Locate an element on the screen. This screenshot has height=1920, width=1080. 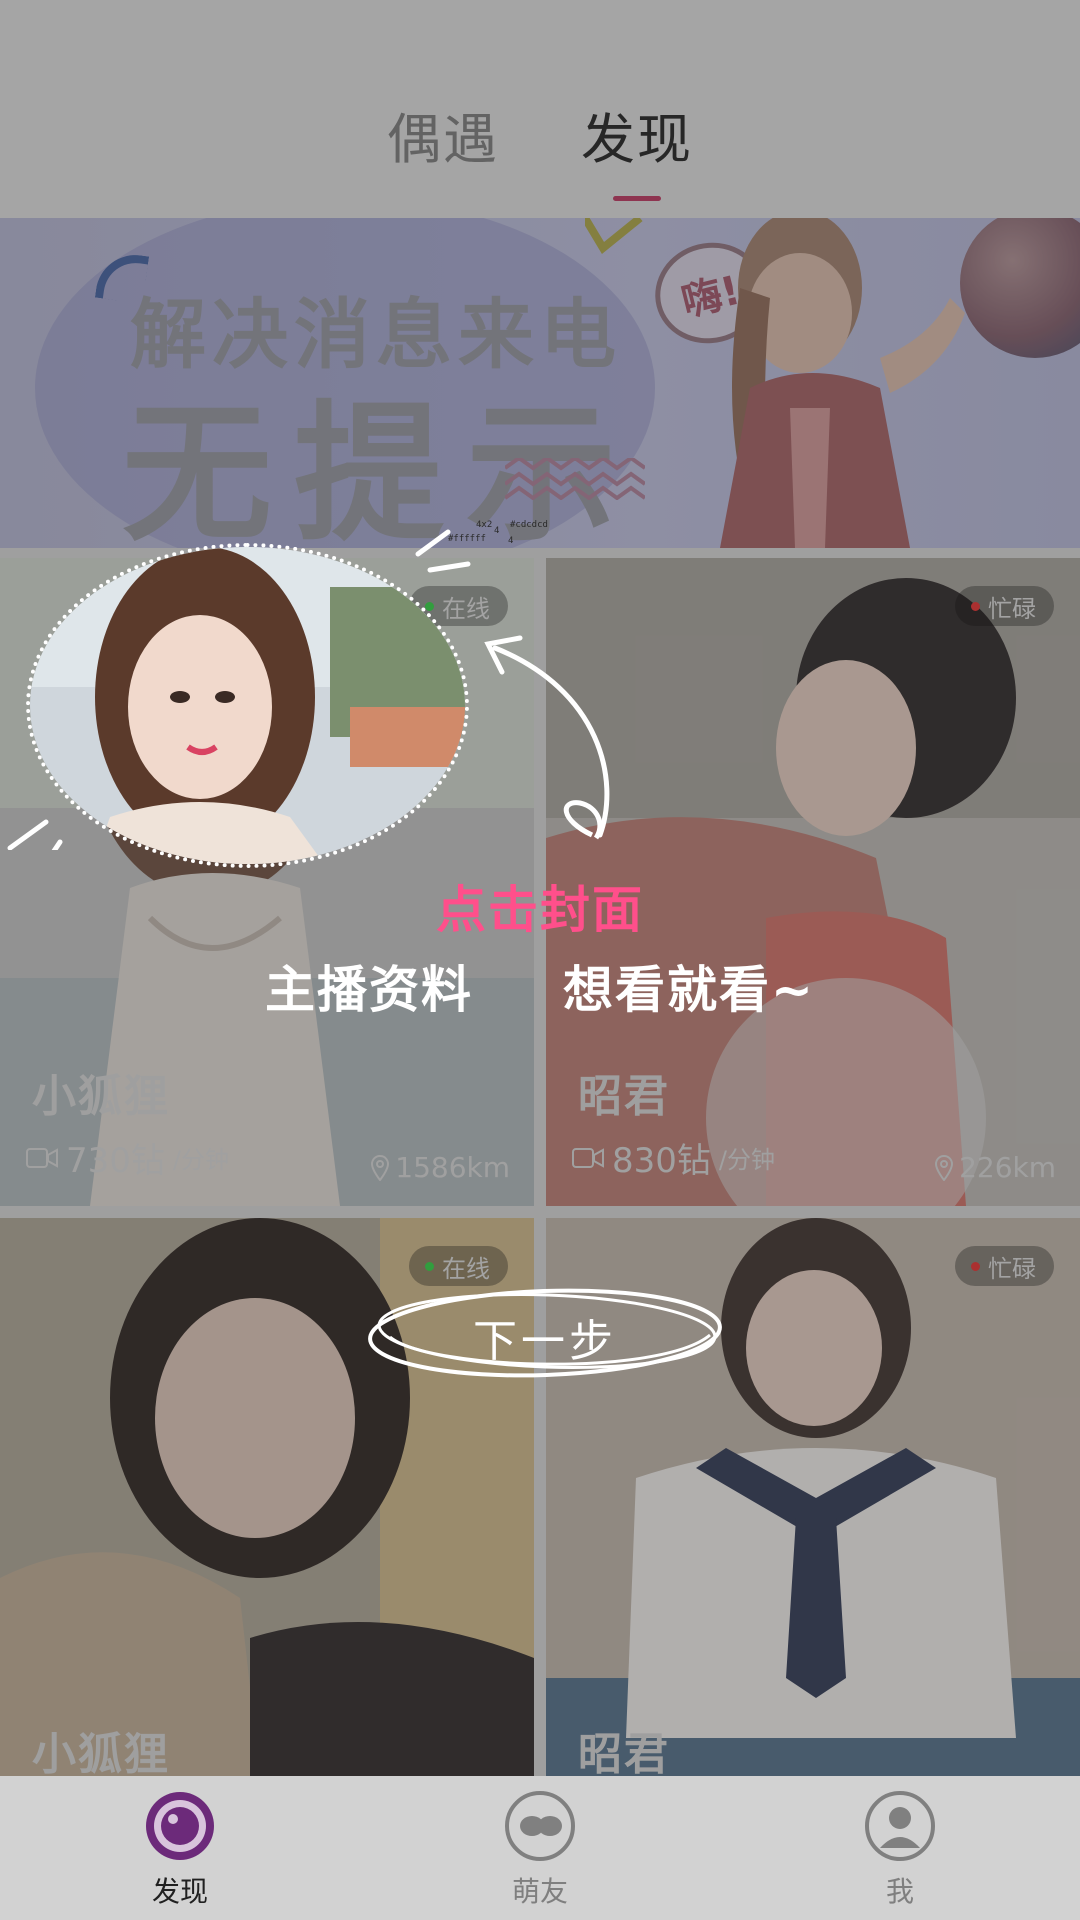
price-value: 830钻 is located at coordinates (661, 1161).